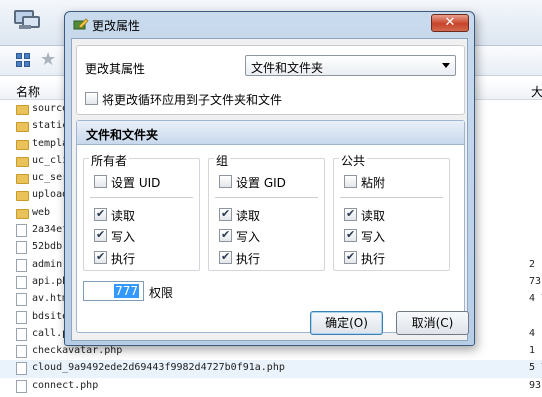 The image size is (542, 397). I want to click on cancel-button: 取消(C), so click(432, 323).